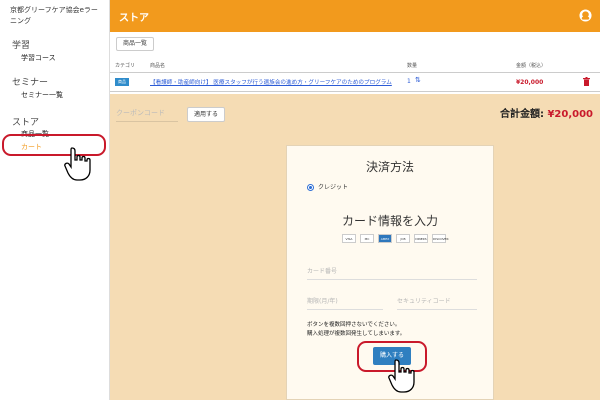  What do you see at coordinates (356, 330) in the screenshot?
I see `warning-text: ボタンを複数回押さないでください。 購入処理が複数回発生してしまいます。` at bounding box center [356, 330].